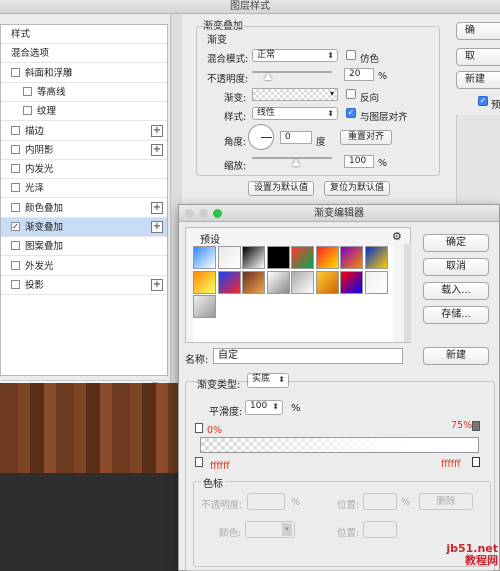 The width and height of the screenshot is (500, 571). What do you see at coordinates (84, 266) in the screenshot?
I see `style-list-item: 外发光` at bounding box center [84, 266].